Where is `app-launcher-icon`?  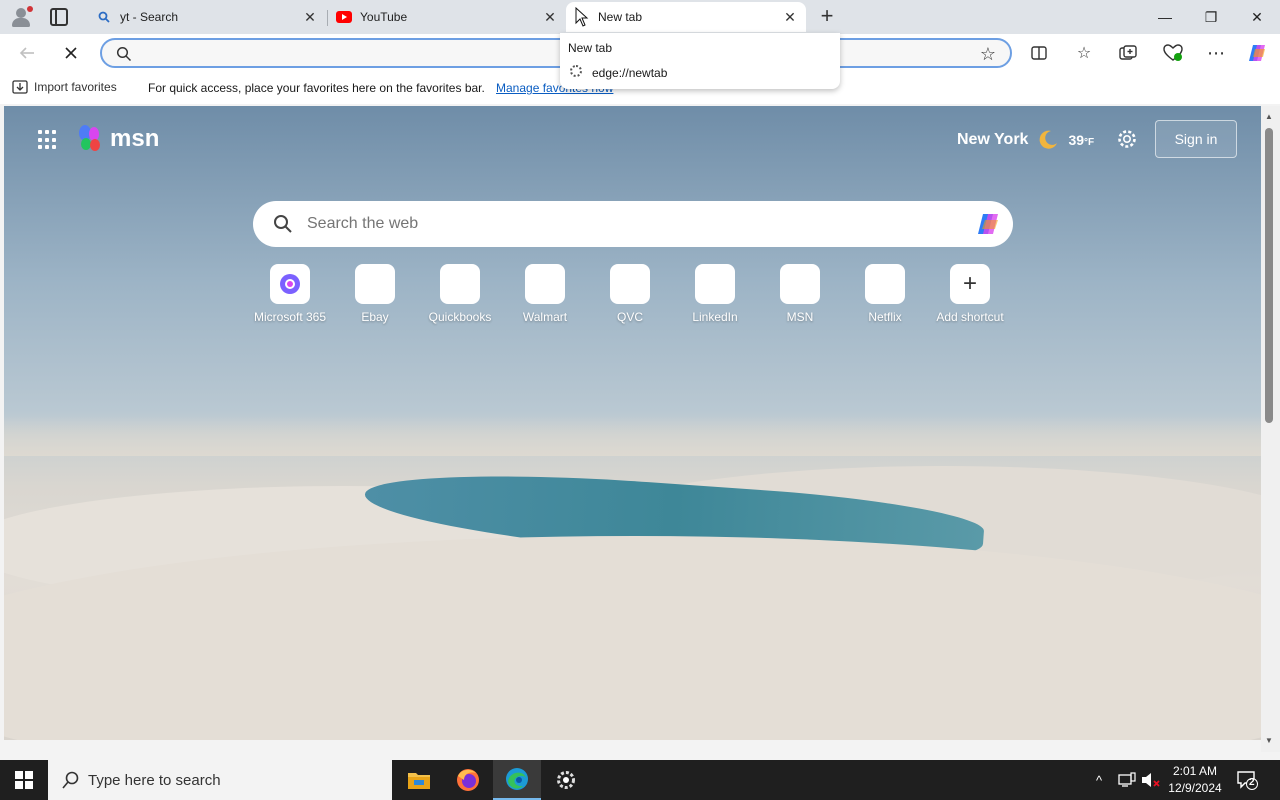 app-launcher-icon is located at coordinates (48, 140).